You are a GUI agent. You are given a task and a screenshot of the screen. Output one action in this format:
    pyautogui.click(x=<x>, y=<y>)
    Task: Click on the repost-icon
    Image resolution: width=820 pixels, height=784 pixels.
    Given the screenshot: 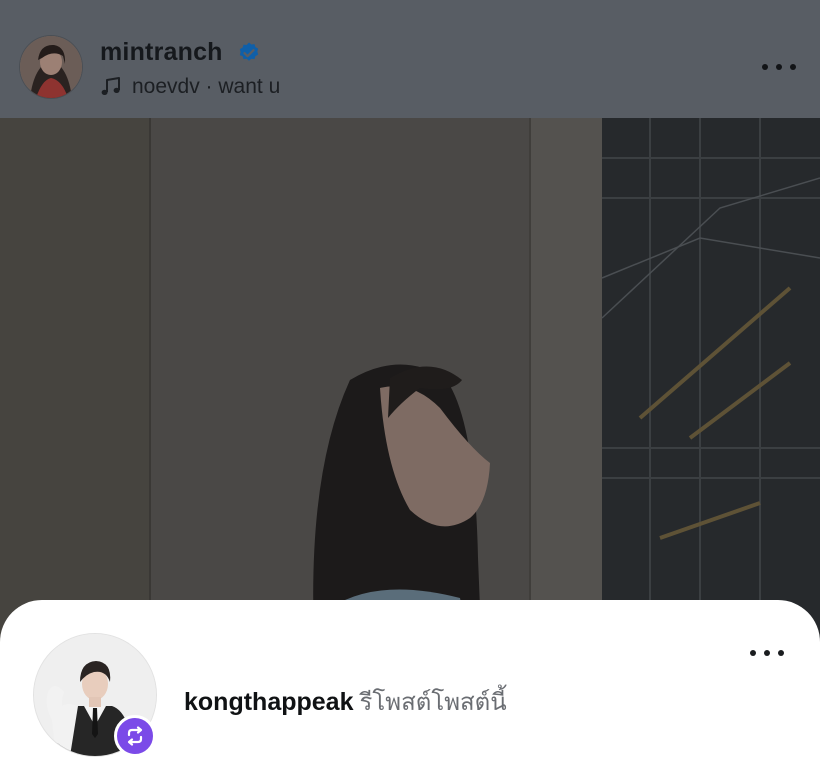 What is the action you would take?
    pyautogui.click(x=135, y=736)
    